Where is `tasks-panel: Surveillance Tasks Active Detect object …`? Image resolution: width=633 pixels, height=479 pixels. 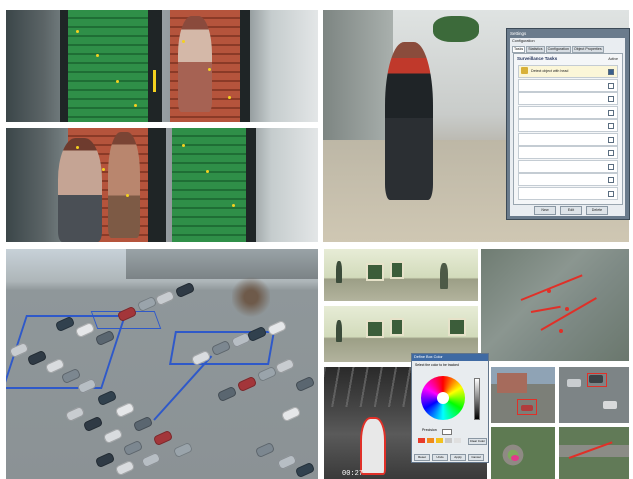 tasks-panel: Surveillance Tasks Active Detect object … is located at coordinates (568, 129).